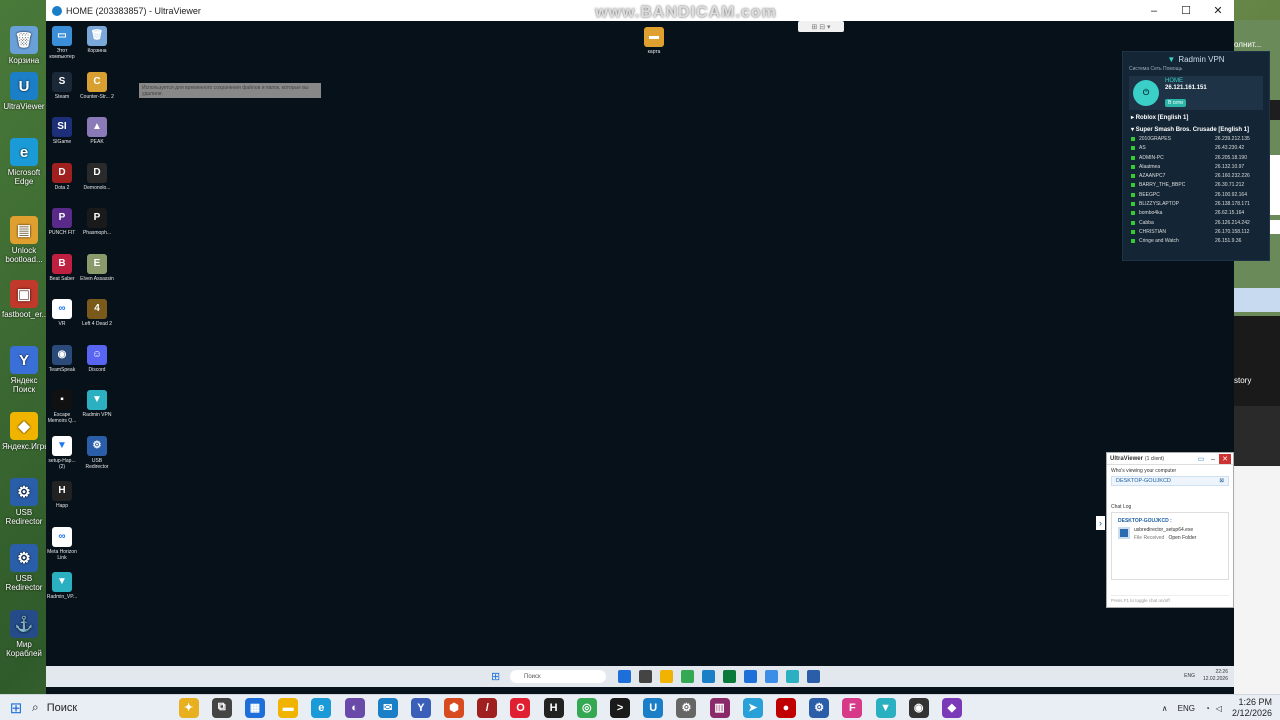 The image size is (1280, 720). I want to click on tray-chevron-icon: ∧, so click(1165, 708).